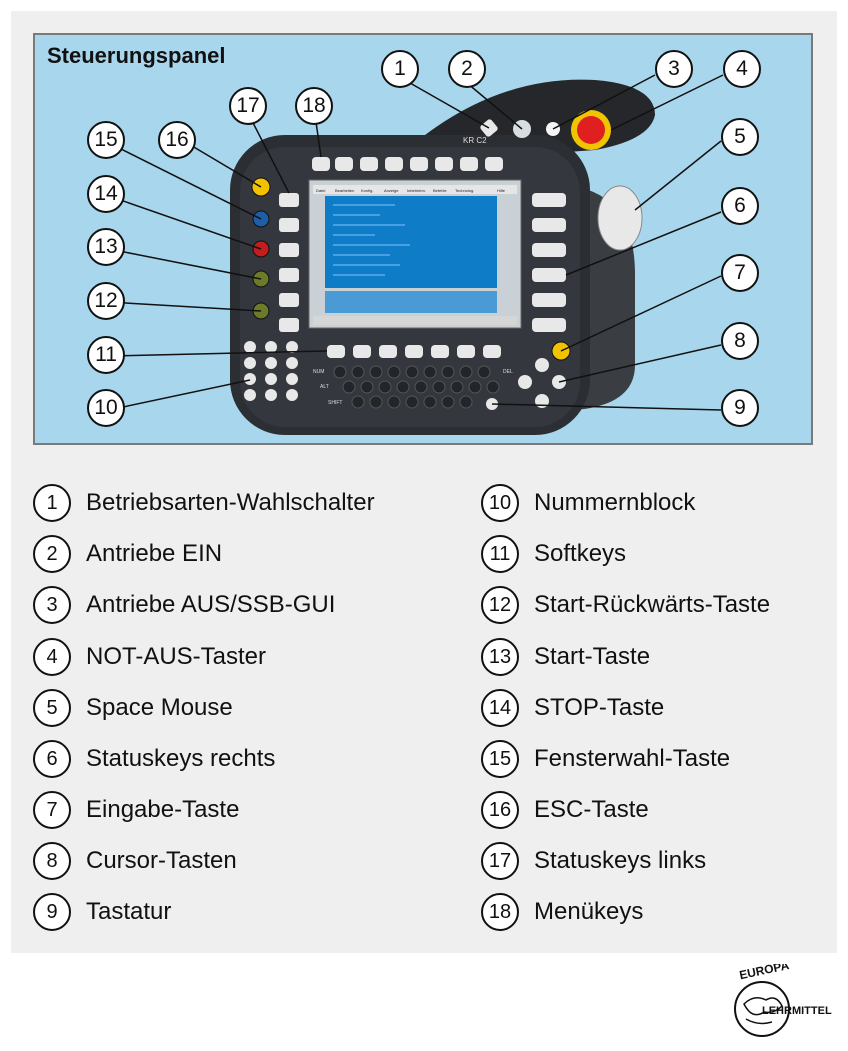 The image size is (848, 1051). I want to click on legend-label: Betriebsarten-Wahlschalter, so click(230, 502).